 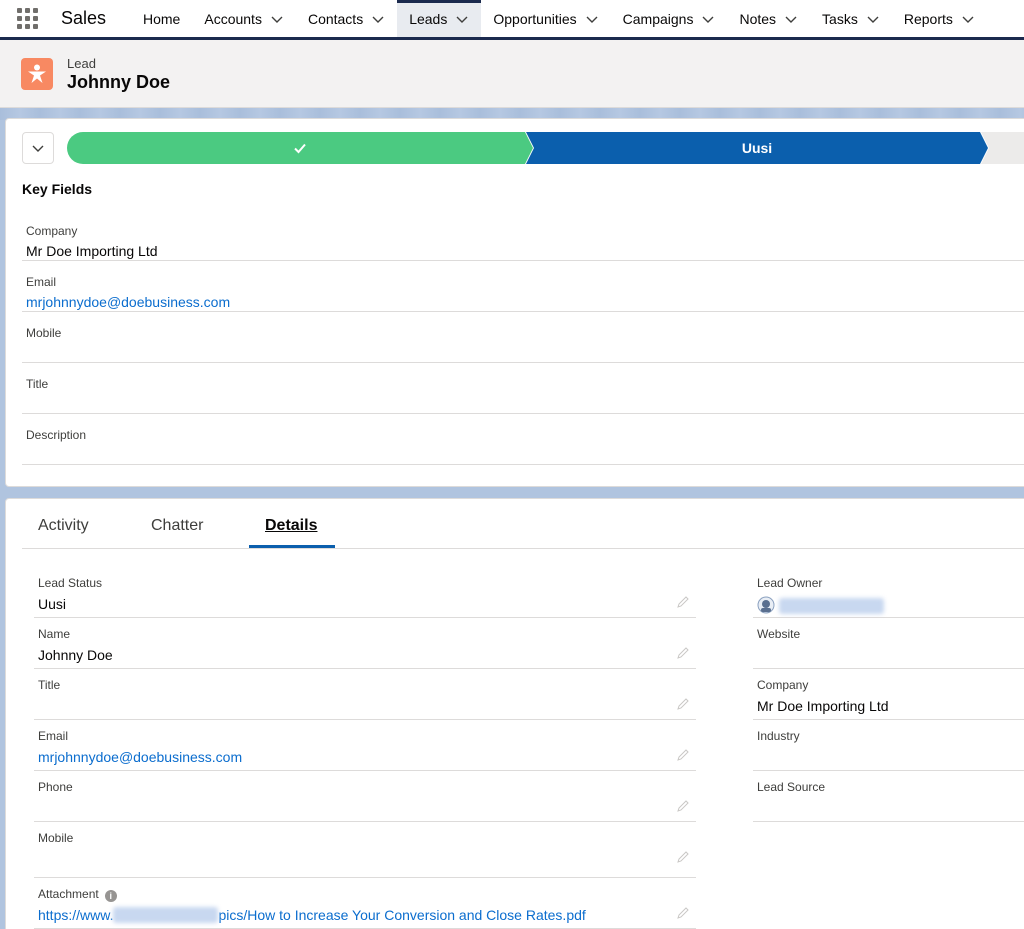 I want to click on tab-chatter: Chatter, so click(x=177, y=526).